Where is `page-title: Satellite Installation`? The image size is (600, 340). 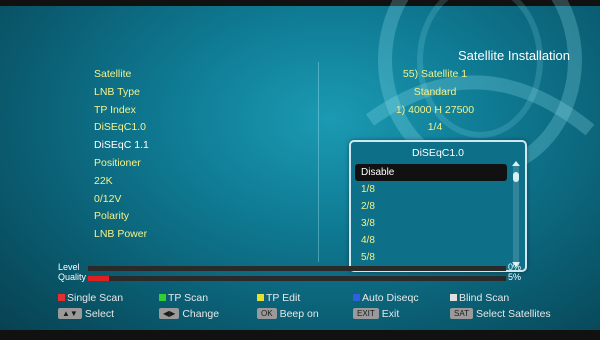
page-title: Satellite Installation is located at coordinates (514, 55).